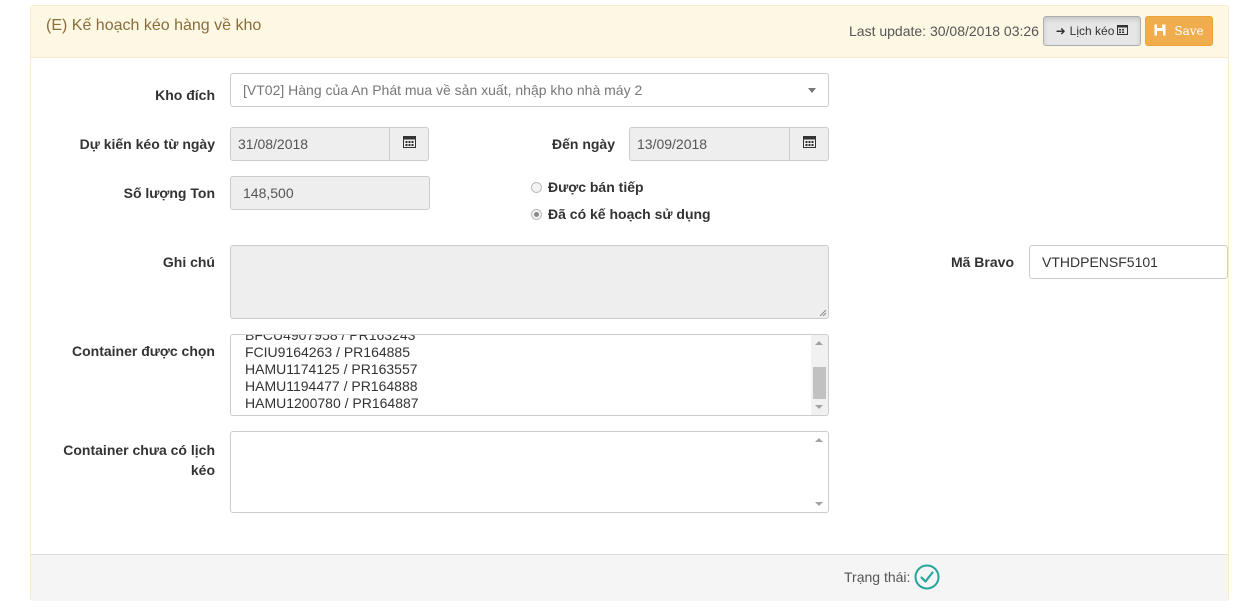  I want to click on so-luong-label: Số lượng Ton, so click(169, 193).